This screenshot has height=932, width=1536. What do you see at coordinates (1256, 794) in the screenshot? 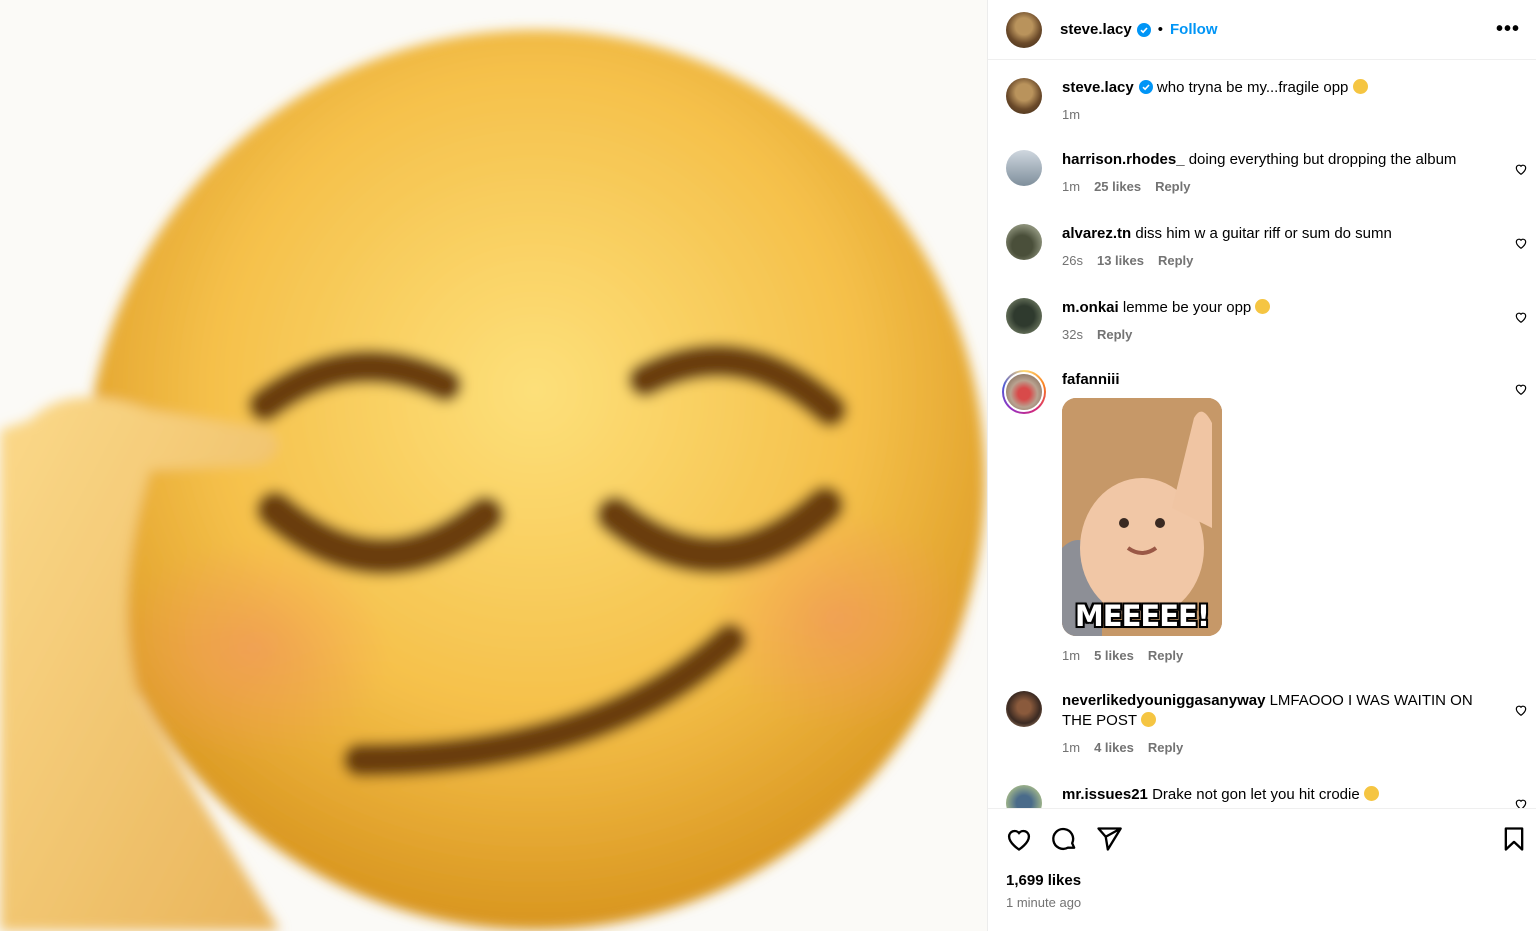
I see `comment-text: Drake not gon let you hit crodie` at bounding box center [1256, 794].